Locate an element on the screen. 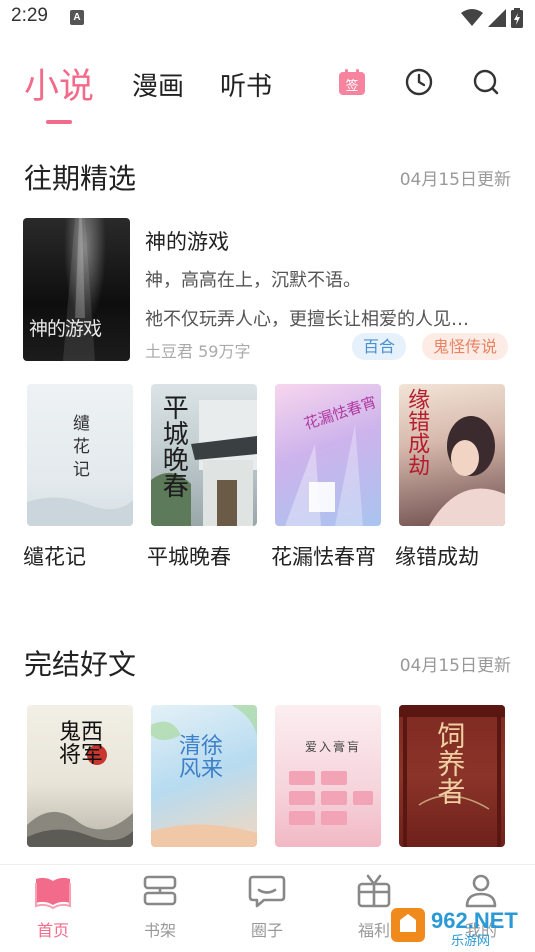 This screenshot has width=535, height=952. search-button is located at coordinates (486, 82).